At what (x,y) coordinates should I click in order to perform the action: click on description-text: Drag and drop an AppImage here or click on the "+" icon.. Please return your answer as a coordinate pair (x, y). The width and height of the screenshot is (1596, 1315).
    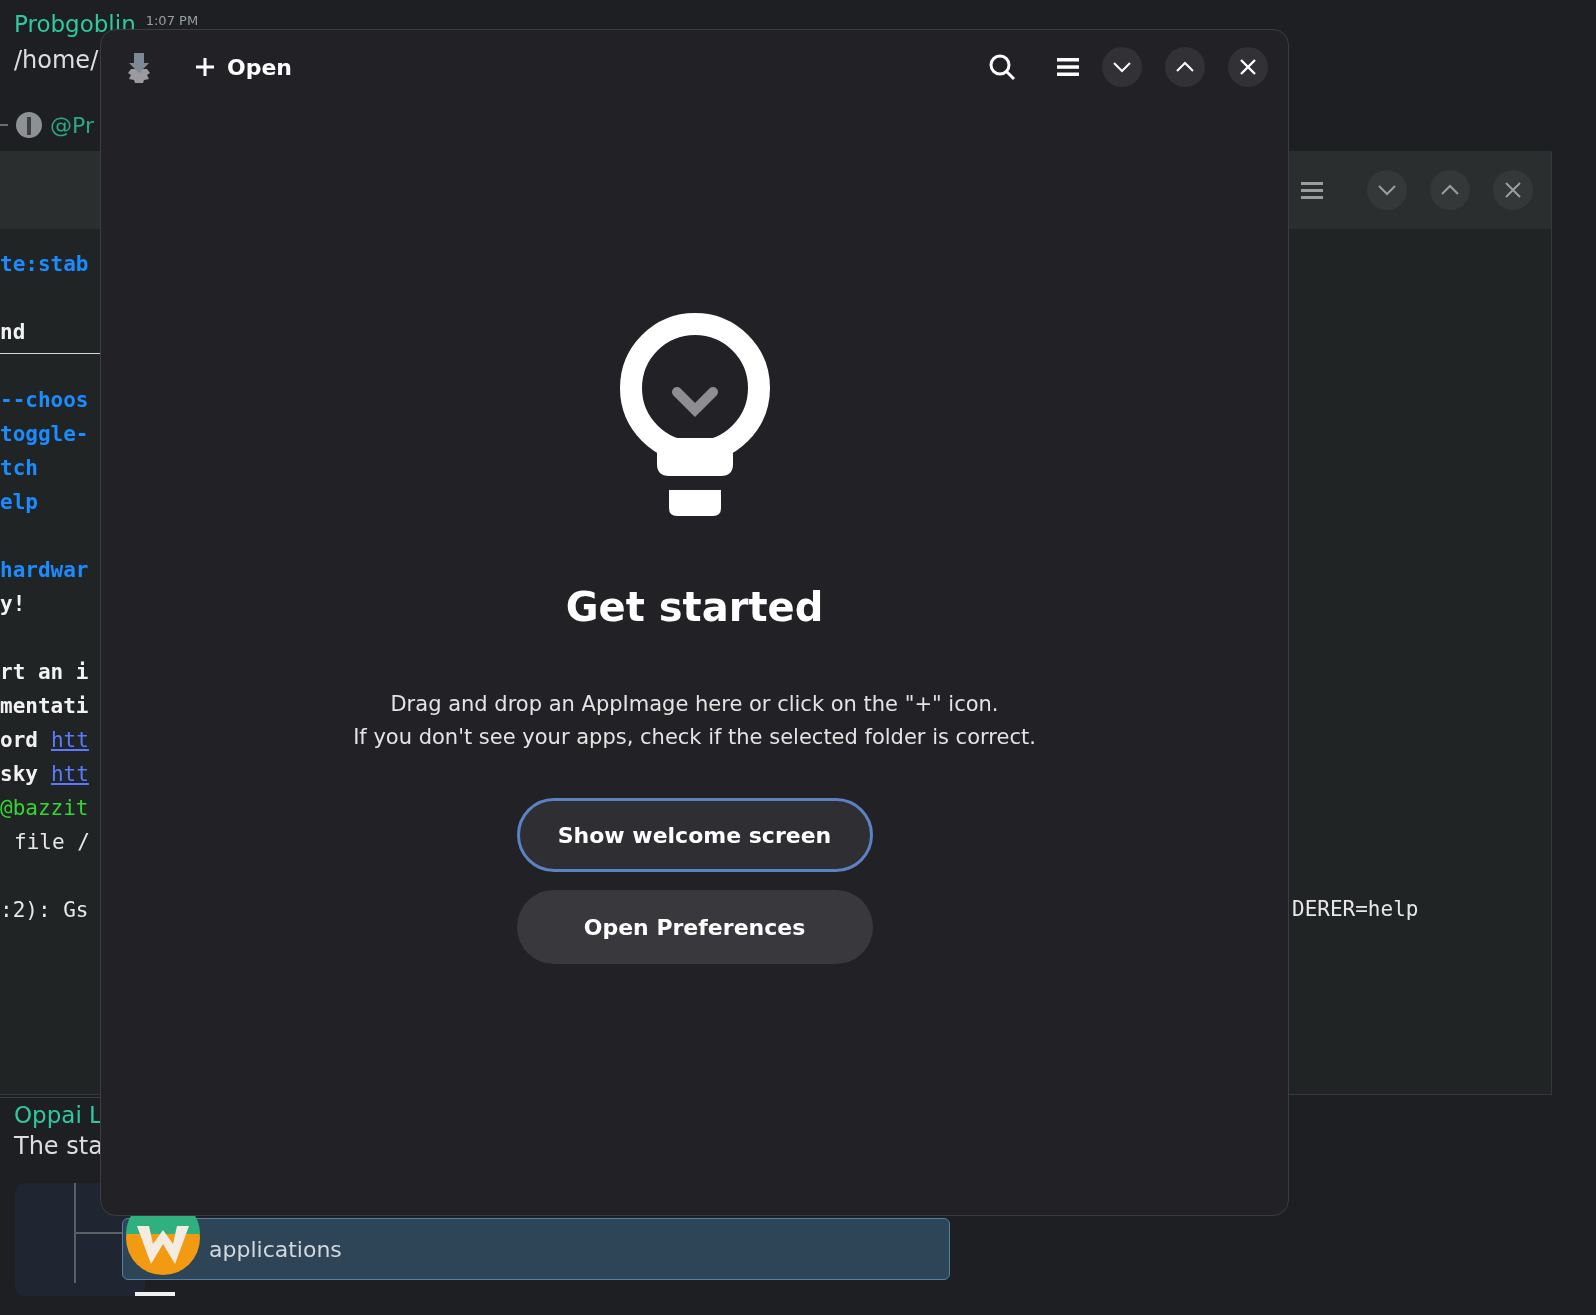
    Looking at the image, I should click on (694, 704).